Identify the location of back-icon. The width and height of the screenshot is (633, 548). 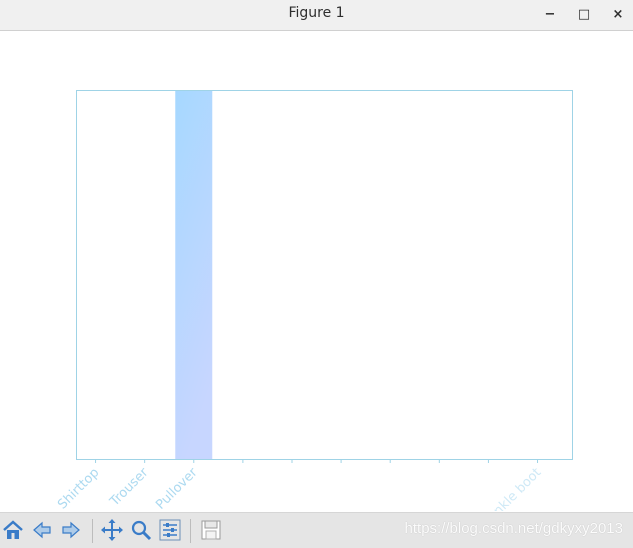
(42, 530).